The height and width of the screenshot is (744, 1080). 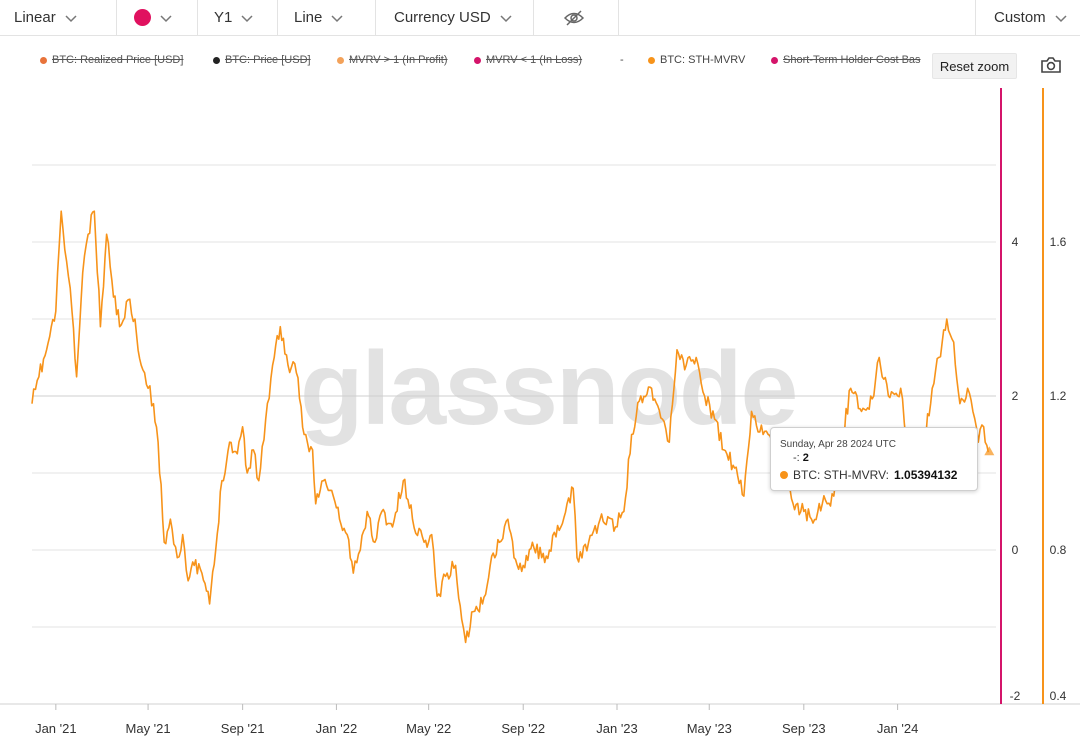 What do you see at coordinates (523, 728) in the screenshot?
I see `x-tick-label: Sep '22` at bounding box center [523, 728].